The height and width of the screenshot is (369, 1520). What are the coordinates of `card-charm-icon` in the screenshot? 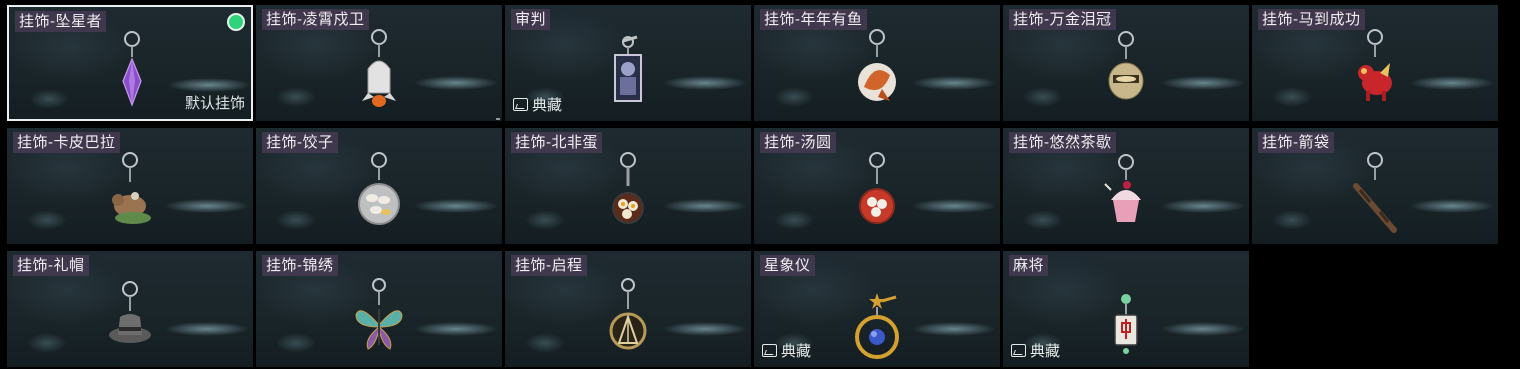 It's located at (628, 73).